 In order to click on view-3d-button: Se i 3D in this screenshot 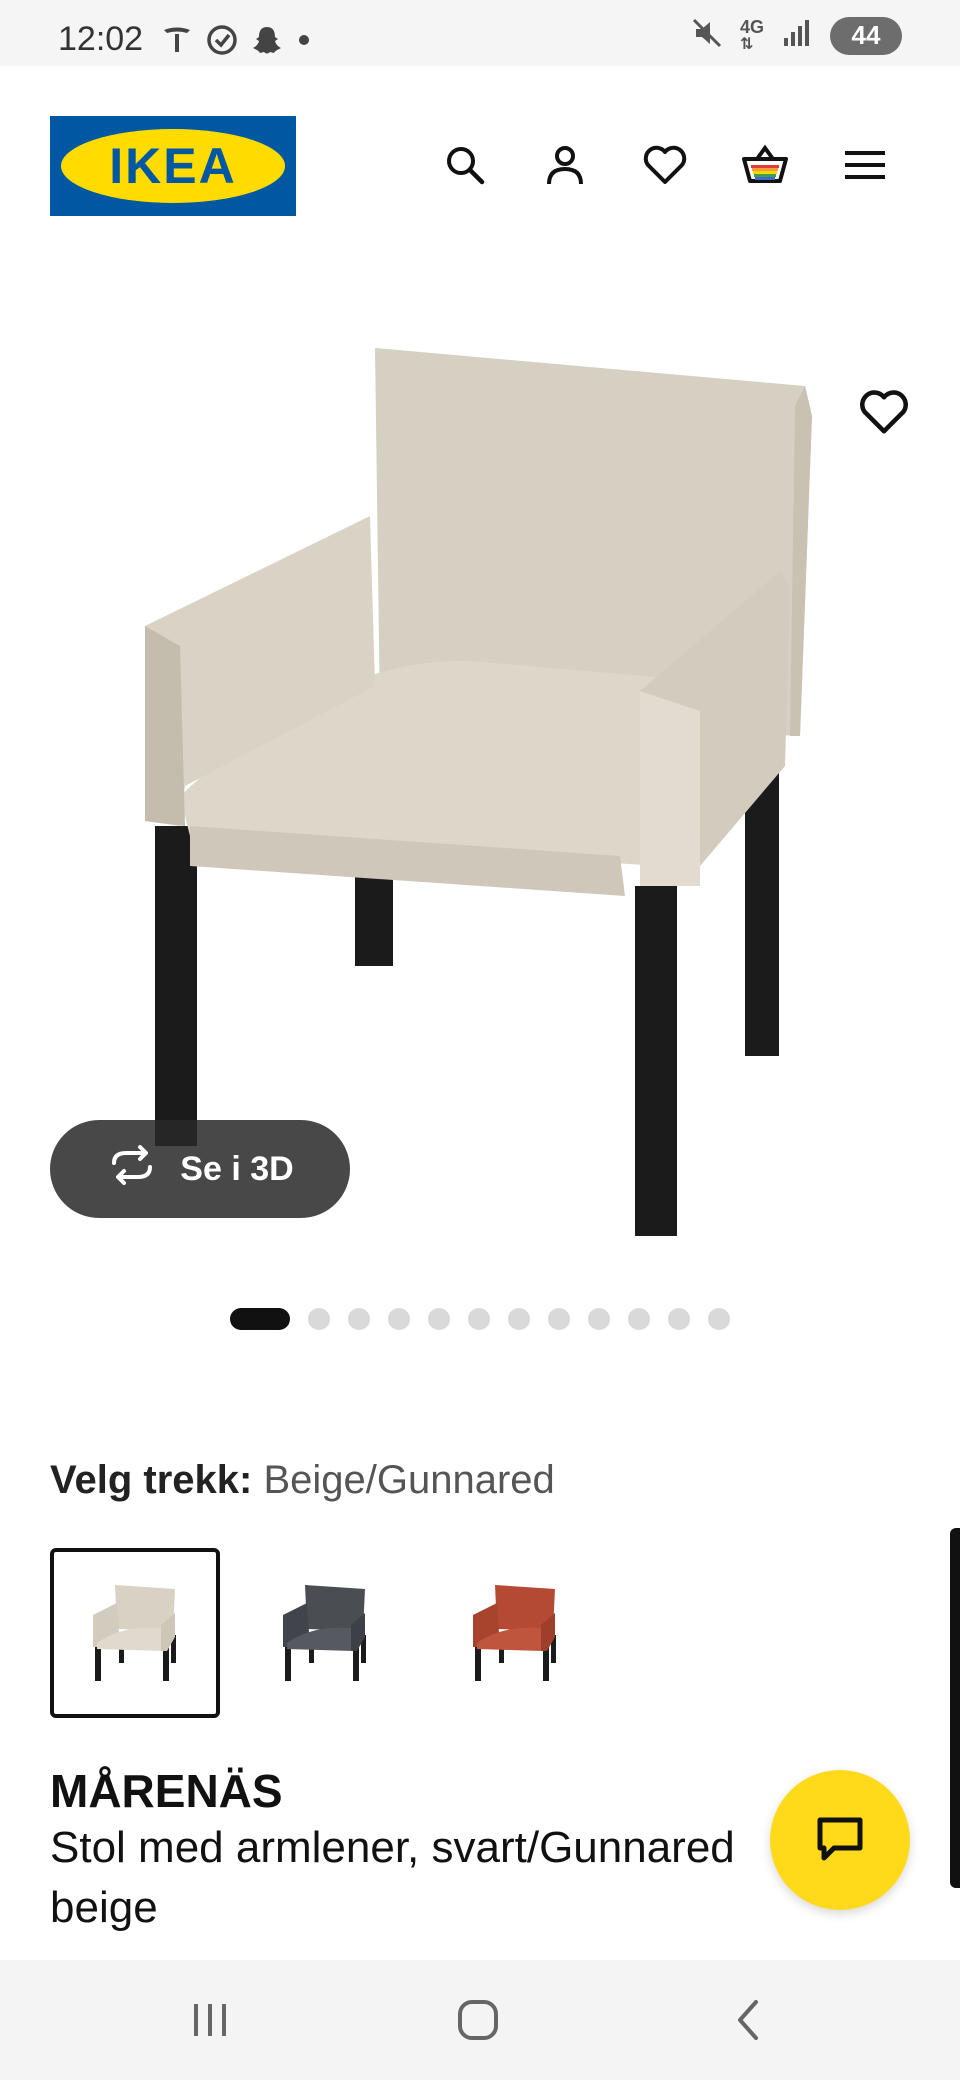, I will do `click(200, 1169)`.